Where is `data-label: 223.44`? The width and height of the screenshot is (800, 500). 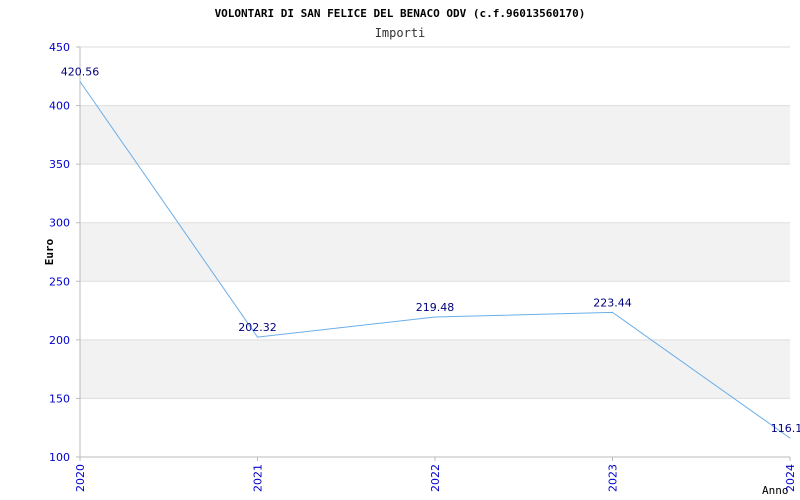
data-label: 223.44 is located at coordinates (612, 302).